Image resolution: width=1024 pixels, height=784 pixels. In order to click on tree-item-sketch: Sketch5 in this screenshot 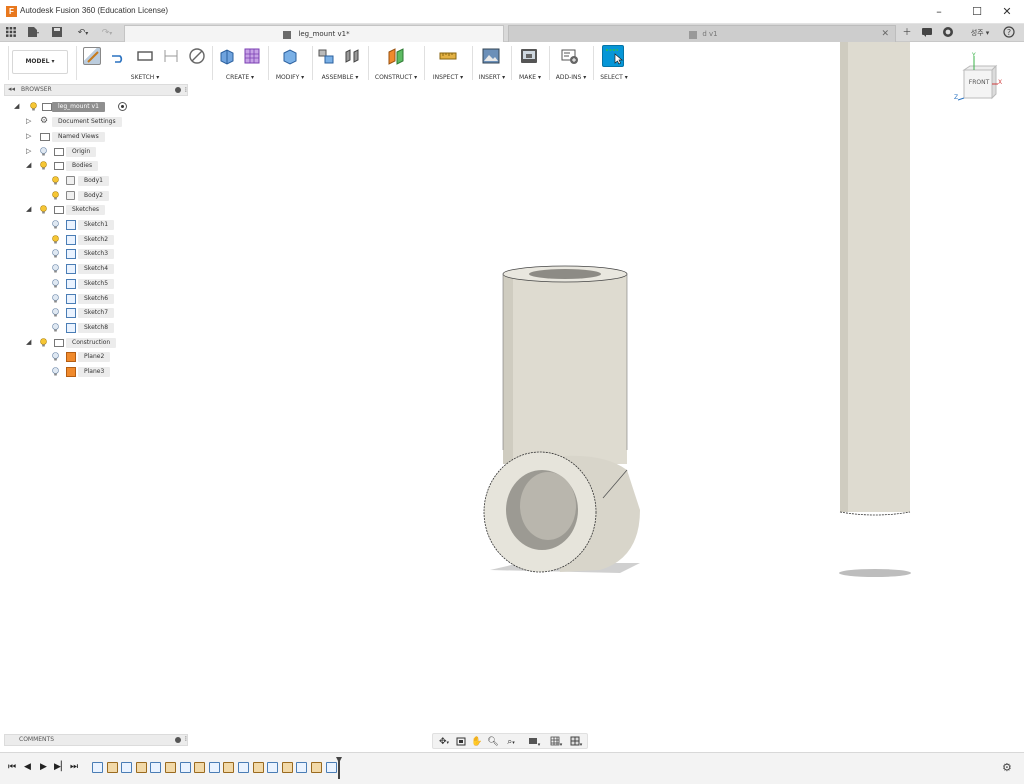, I will do `click(115, 283)`.